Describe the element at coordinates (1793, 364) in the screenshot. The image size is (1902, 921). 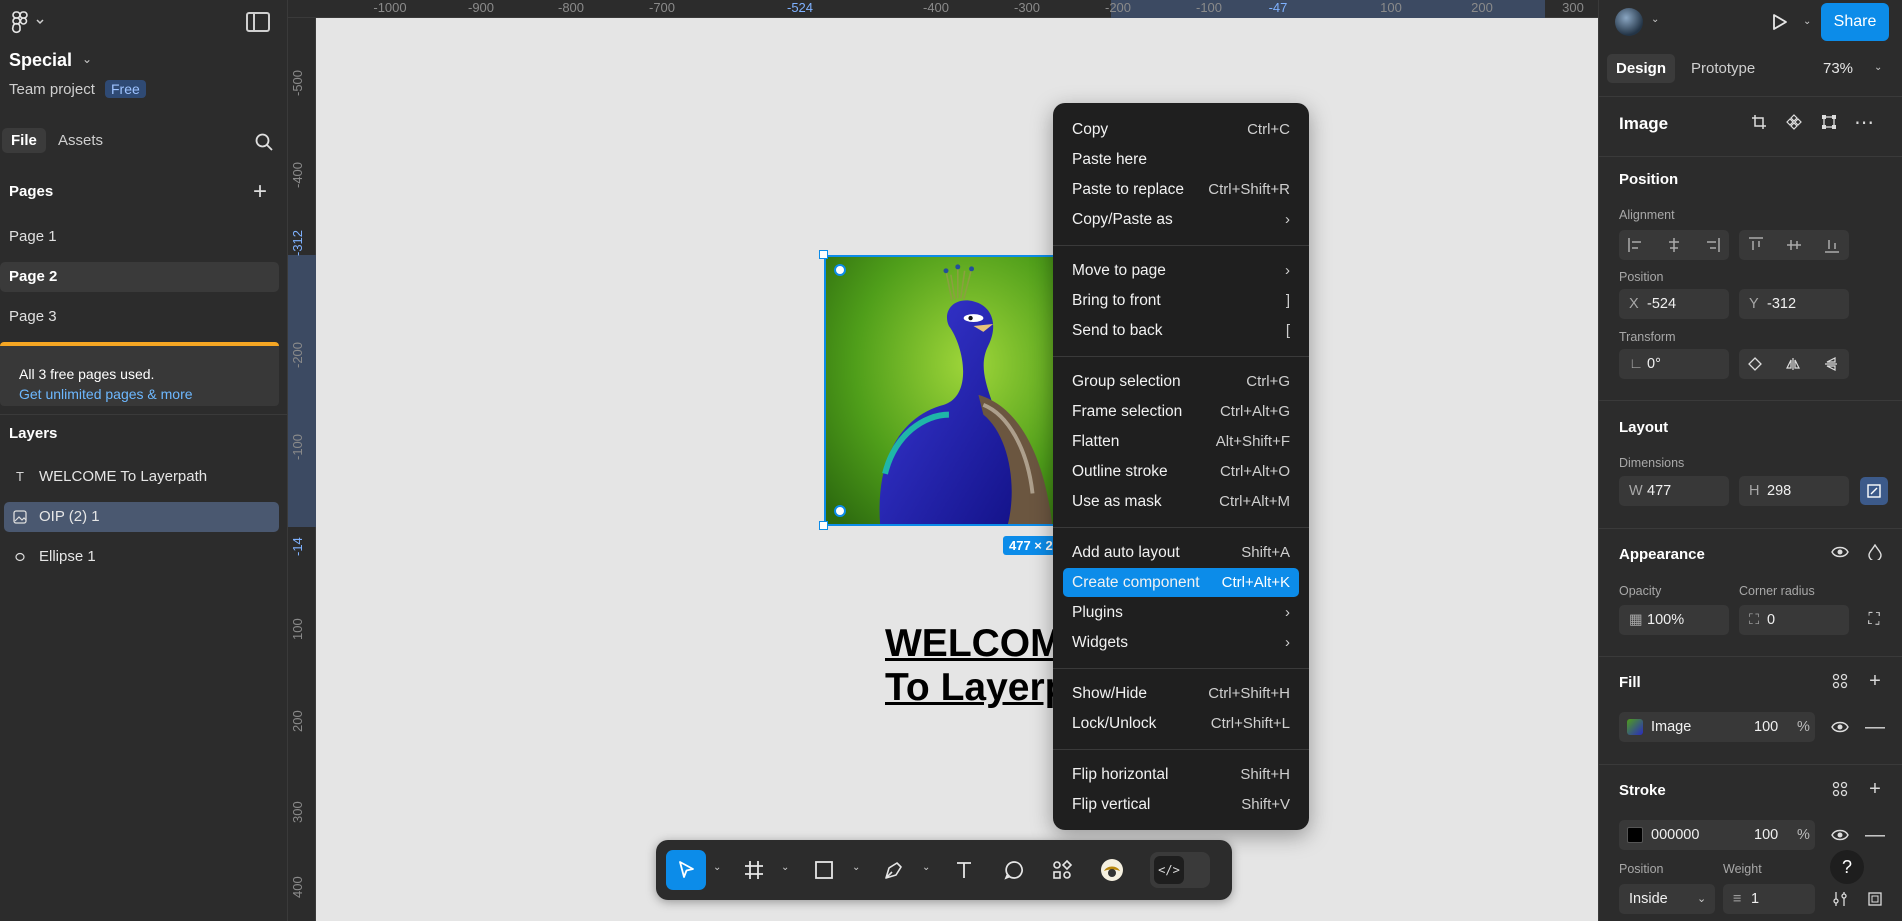
I see `flip-horizontal-icon` at that location.